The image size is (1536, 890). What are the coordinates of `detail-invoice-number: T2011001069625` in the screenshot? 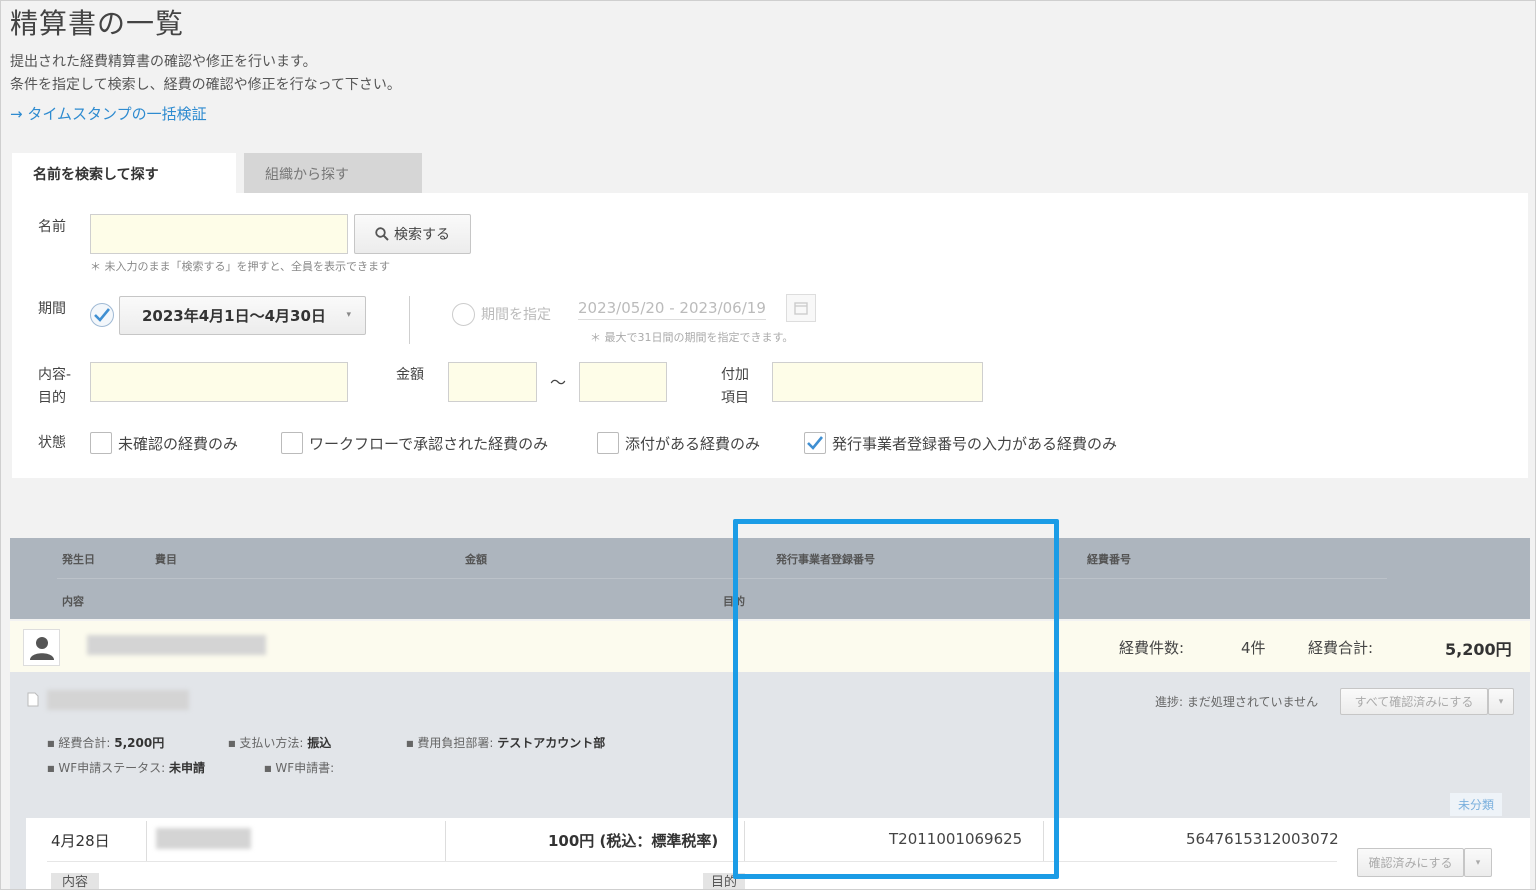 It's located at (956, 839).